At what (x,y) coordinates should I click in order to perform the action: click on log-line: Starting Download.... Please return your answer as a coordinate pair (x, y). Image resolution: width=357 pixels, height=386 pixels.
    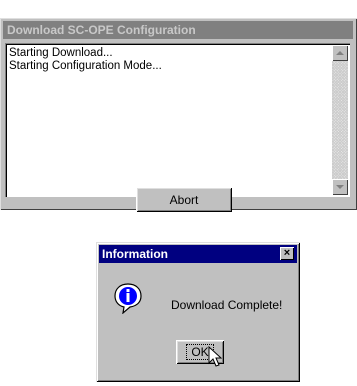
    Looking at the image, I should click on (61, 53).